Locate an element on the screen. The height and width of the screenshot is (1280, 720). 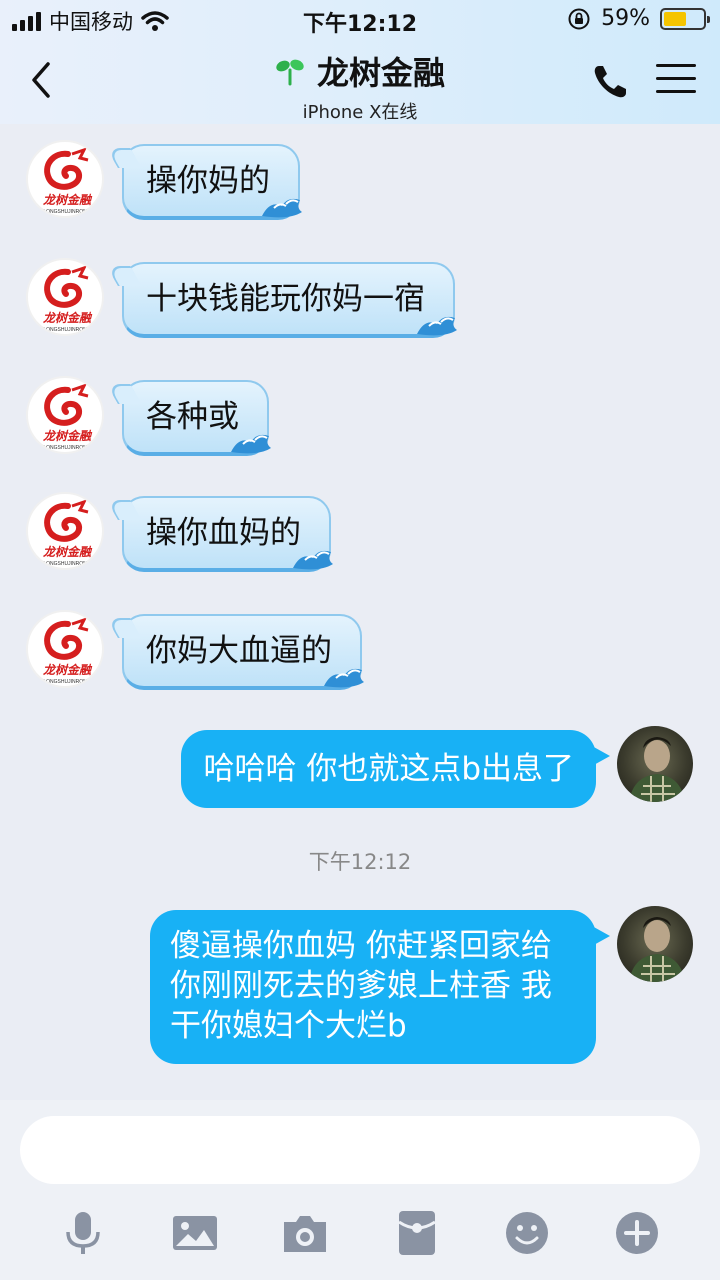
message-text: 操你血妈的 is located at coordinates (223, 533).